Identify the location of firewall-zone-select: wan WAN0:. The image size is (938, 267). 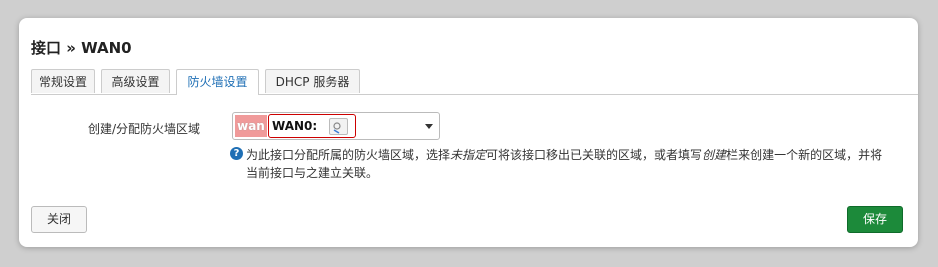
(336, 126).